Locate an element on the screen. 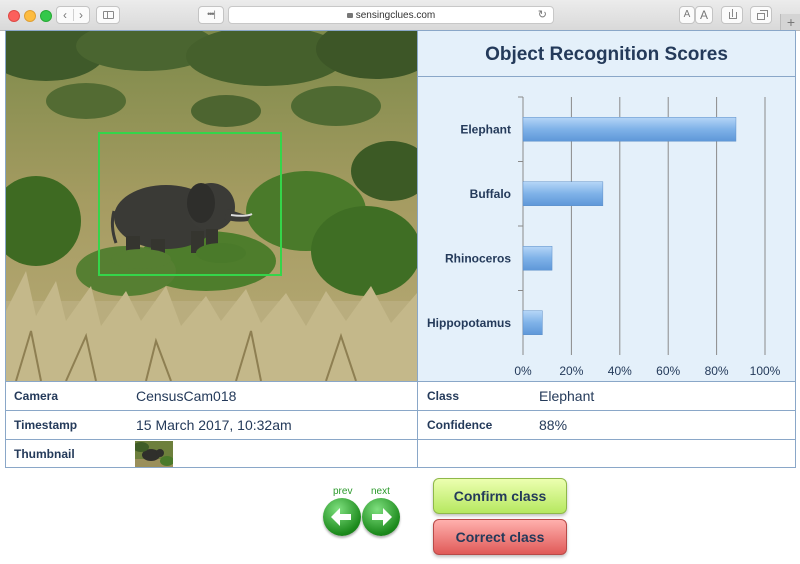 The image size is (800, 564). share-icon is located at coordinates (733, 15).